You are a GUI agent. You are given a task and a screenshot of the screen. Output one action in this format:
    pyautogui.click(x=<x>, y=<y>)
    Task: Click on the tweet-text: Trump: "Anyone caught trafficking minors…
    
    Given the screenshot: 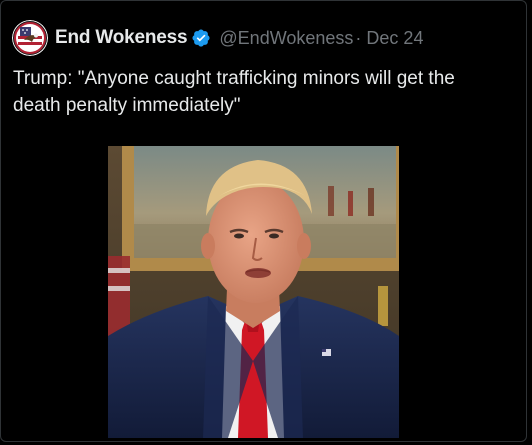 What is the action you would take?
    pyautogui.click(x=234, y=92)
    